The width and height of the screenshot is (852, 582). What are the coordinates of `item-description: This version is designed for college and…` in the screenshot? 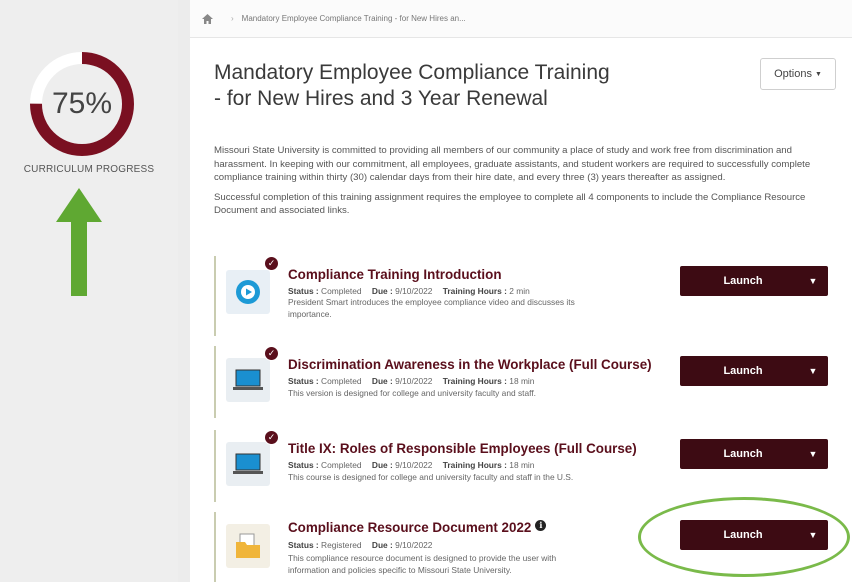 It's located at (412, 393).